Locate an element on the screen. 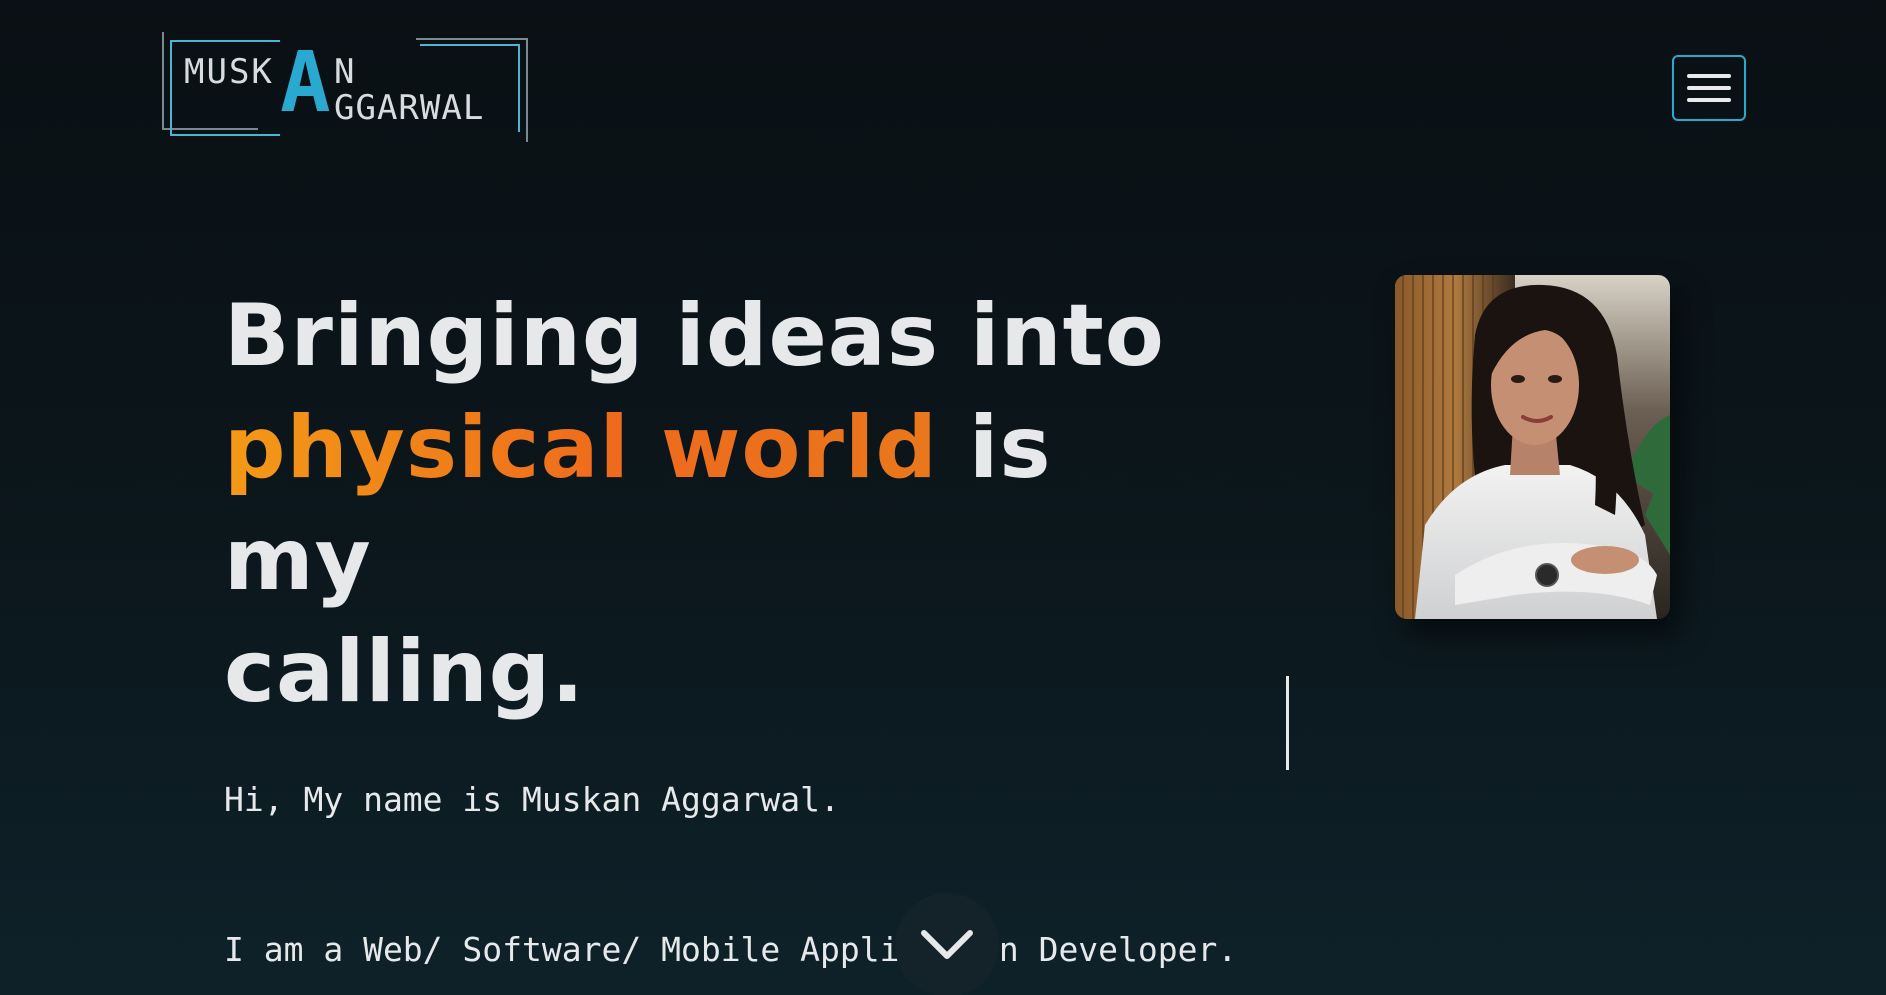 The image size is (1886, 995). headline-accent: physical world is located at coordinates (581, 448).